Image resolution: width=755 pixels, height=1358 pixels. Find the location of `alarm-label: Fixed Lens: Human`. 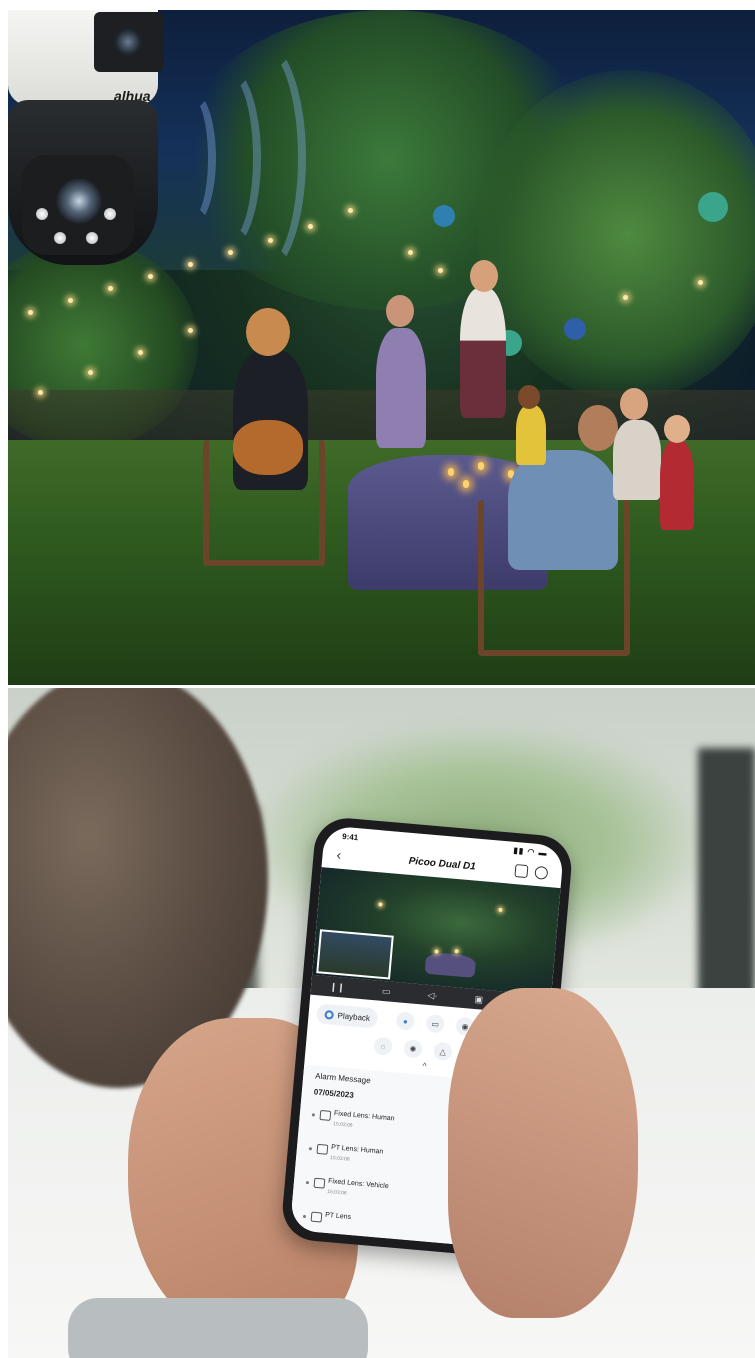

alarm-label: Fixed Lens: Human is located at coordinates (364, 1116).